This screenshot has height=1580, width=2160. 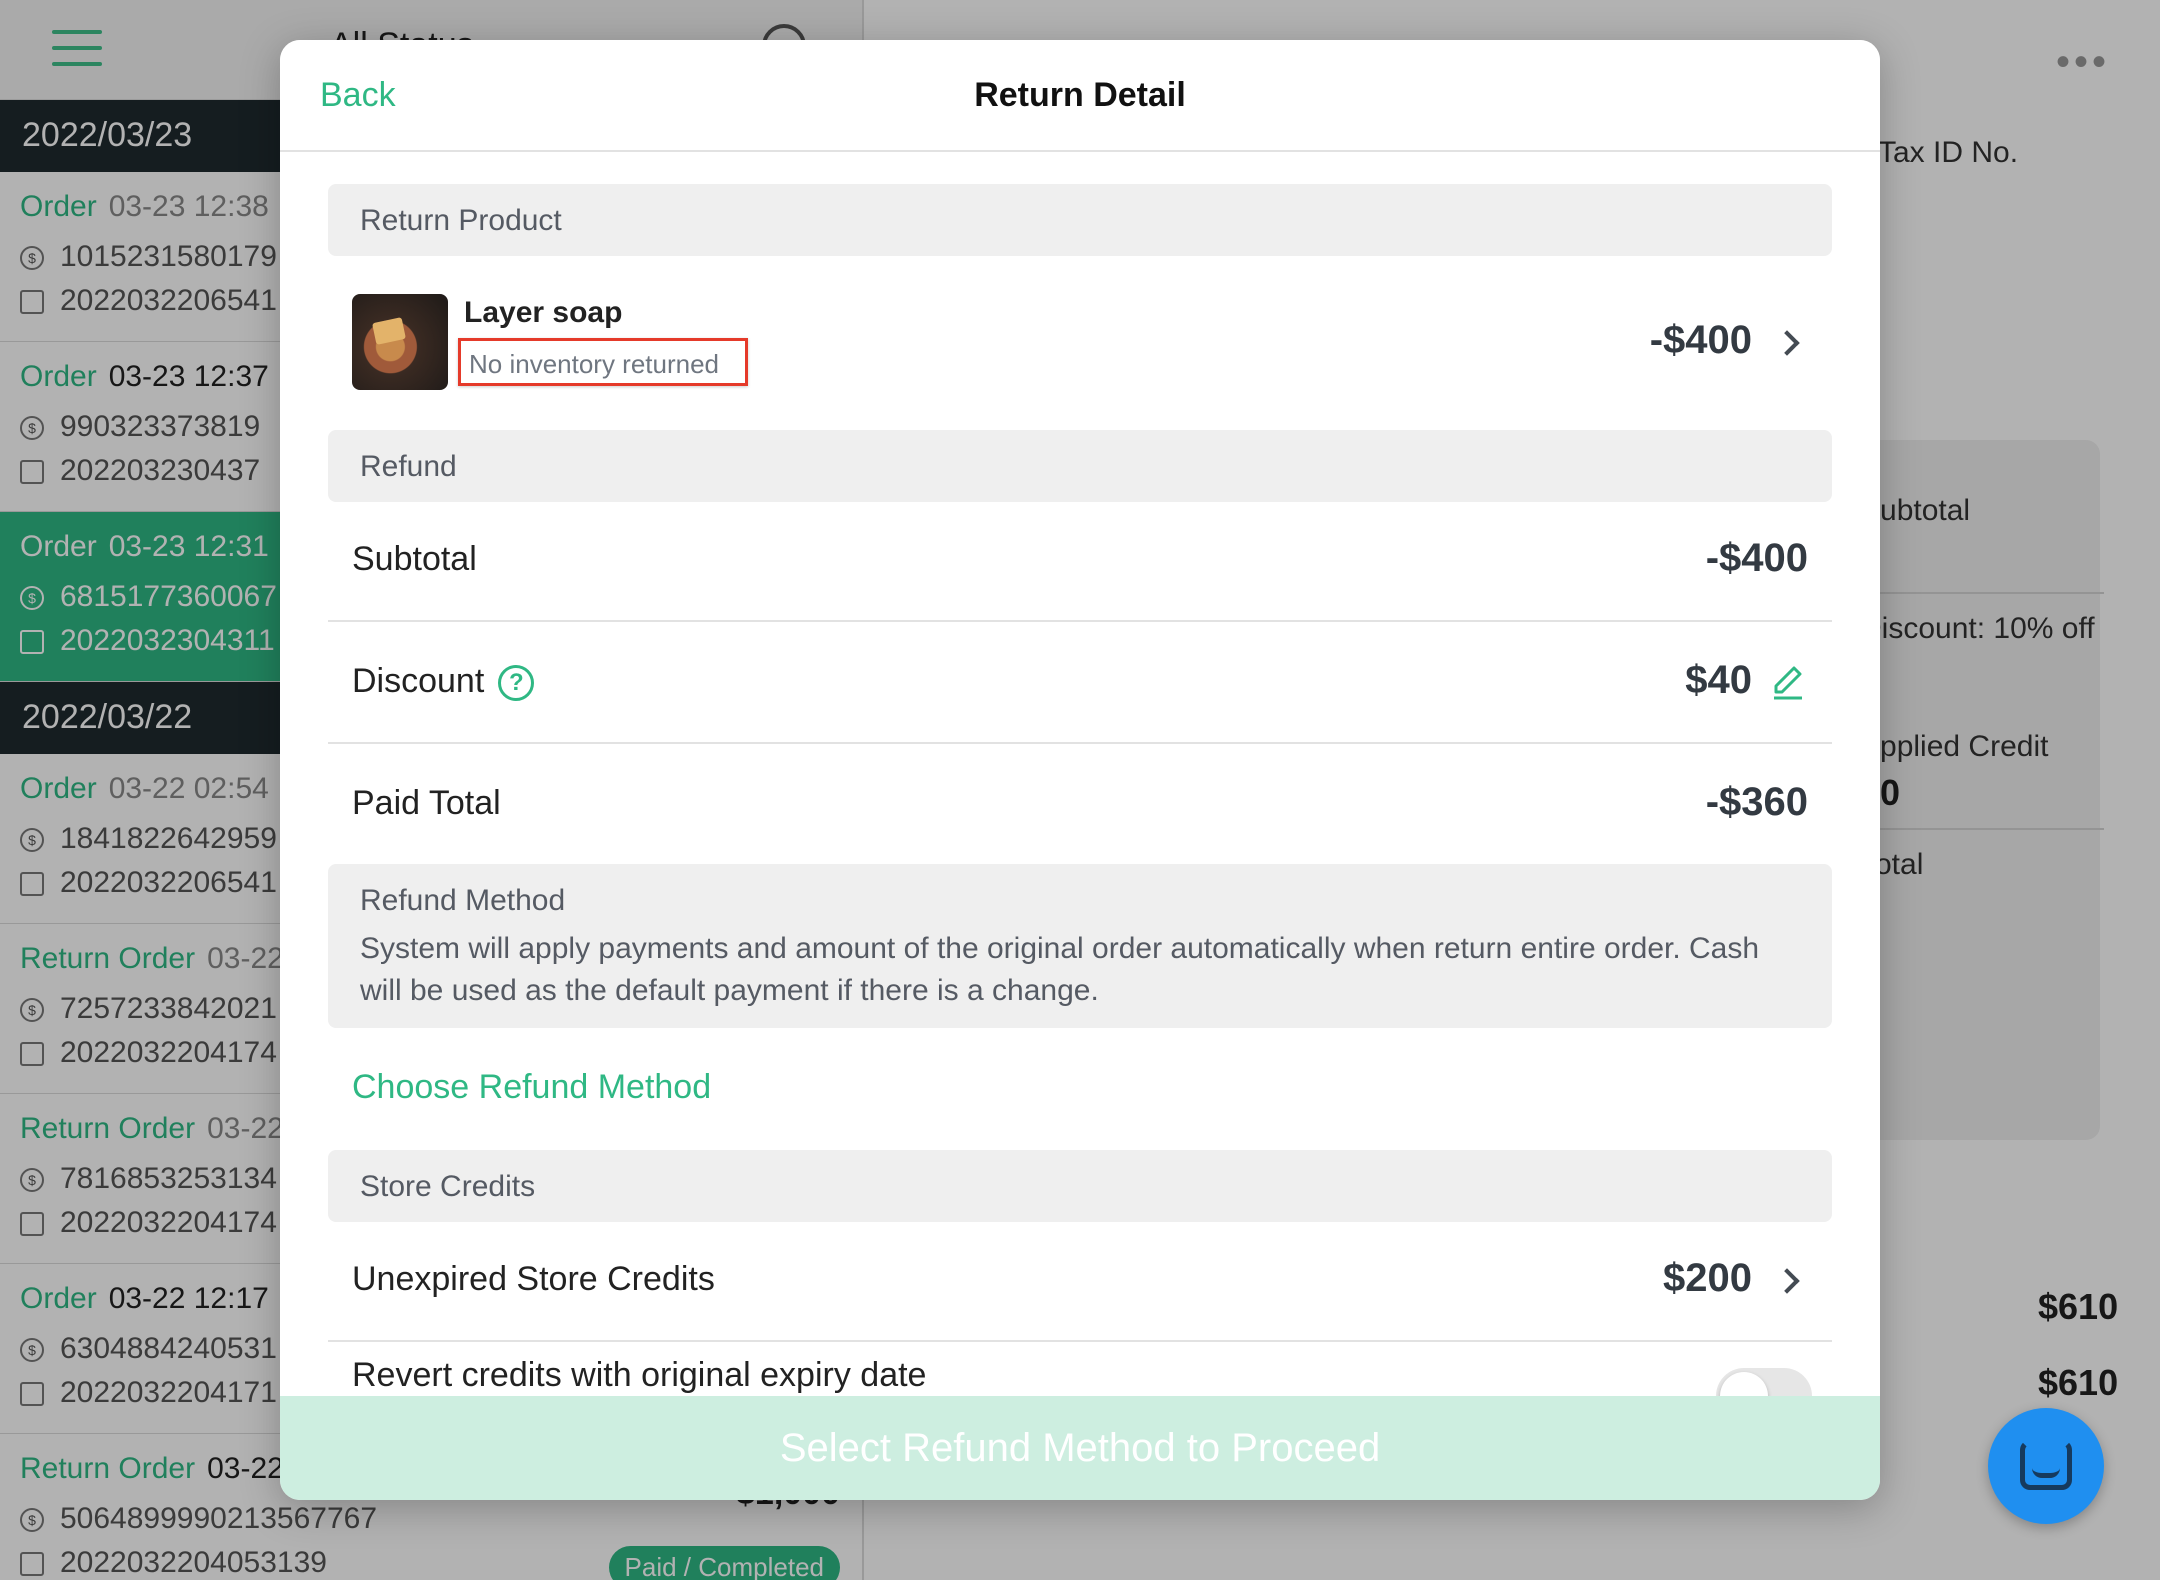 I want to click on edit-icon, so click(x=1788, y=682).